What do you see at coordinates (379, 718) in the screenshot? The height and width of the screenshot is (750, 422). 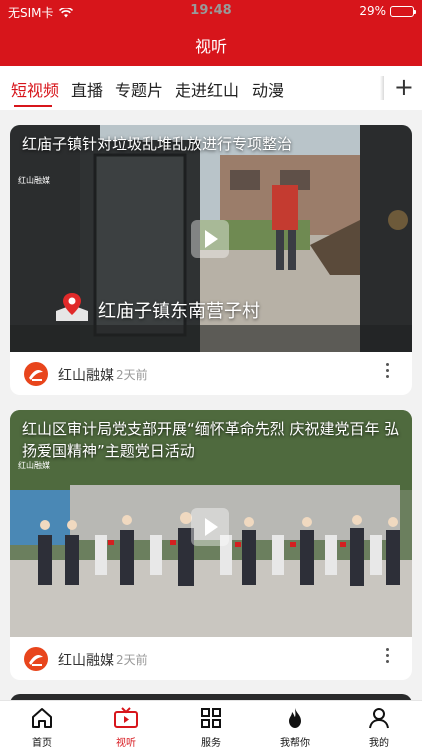 I see `user-icon` at bounding box center [379, 718].